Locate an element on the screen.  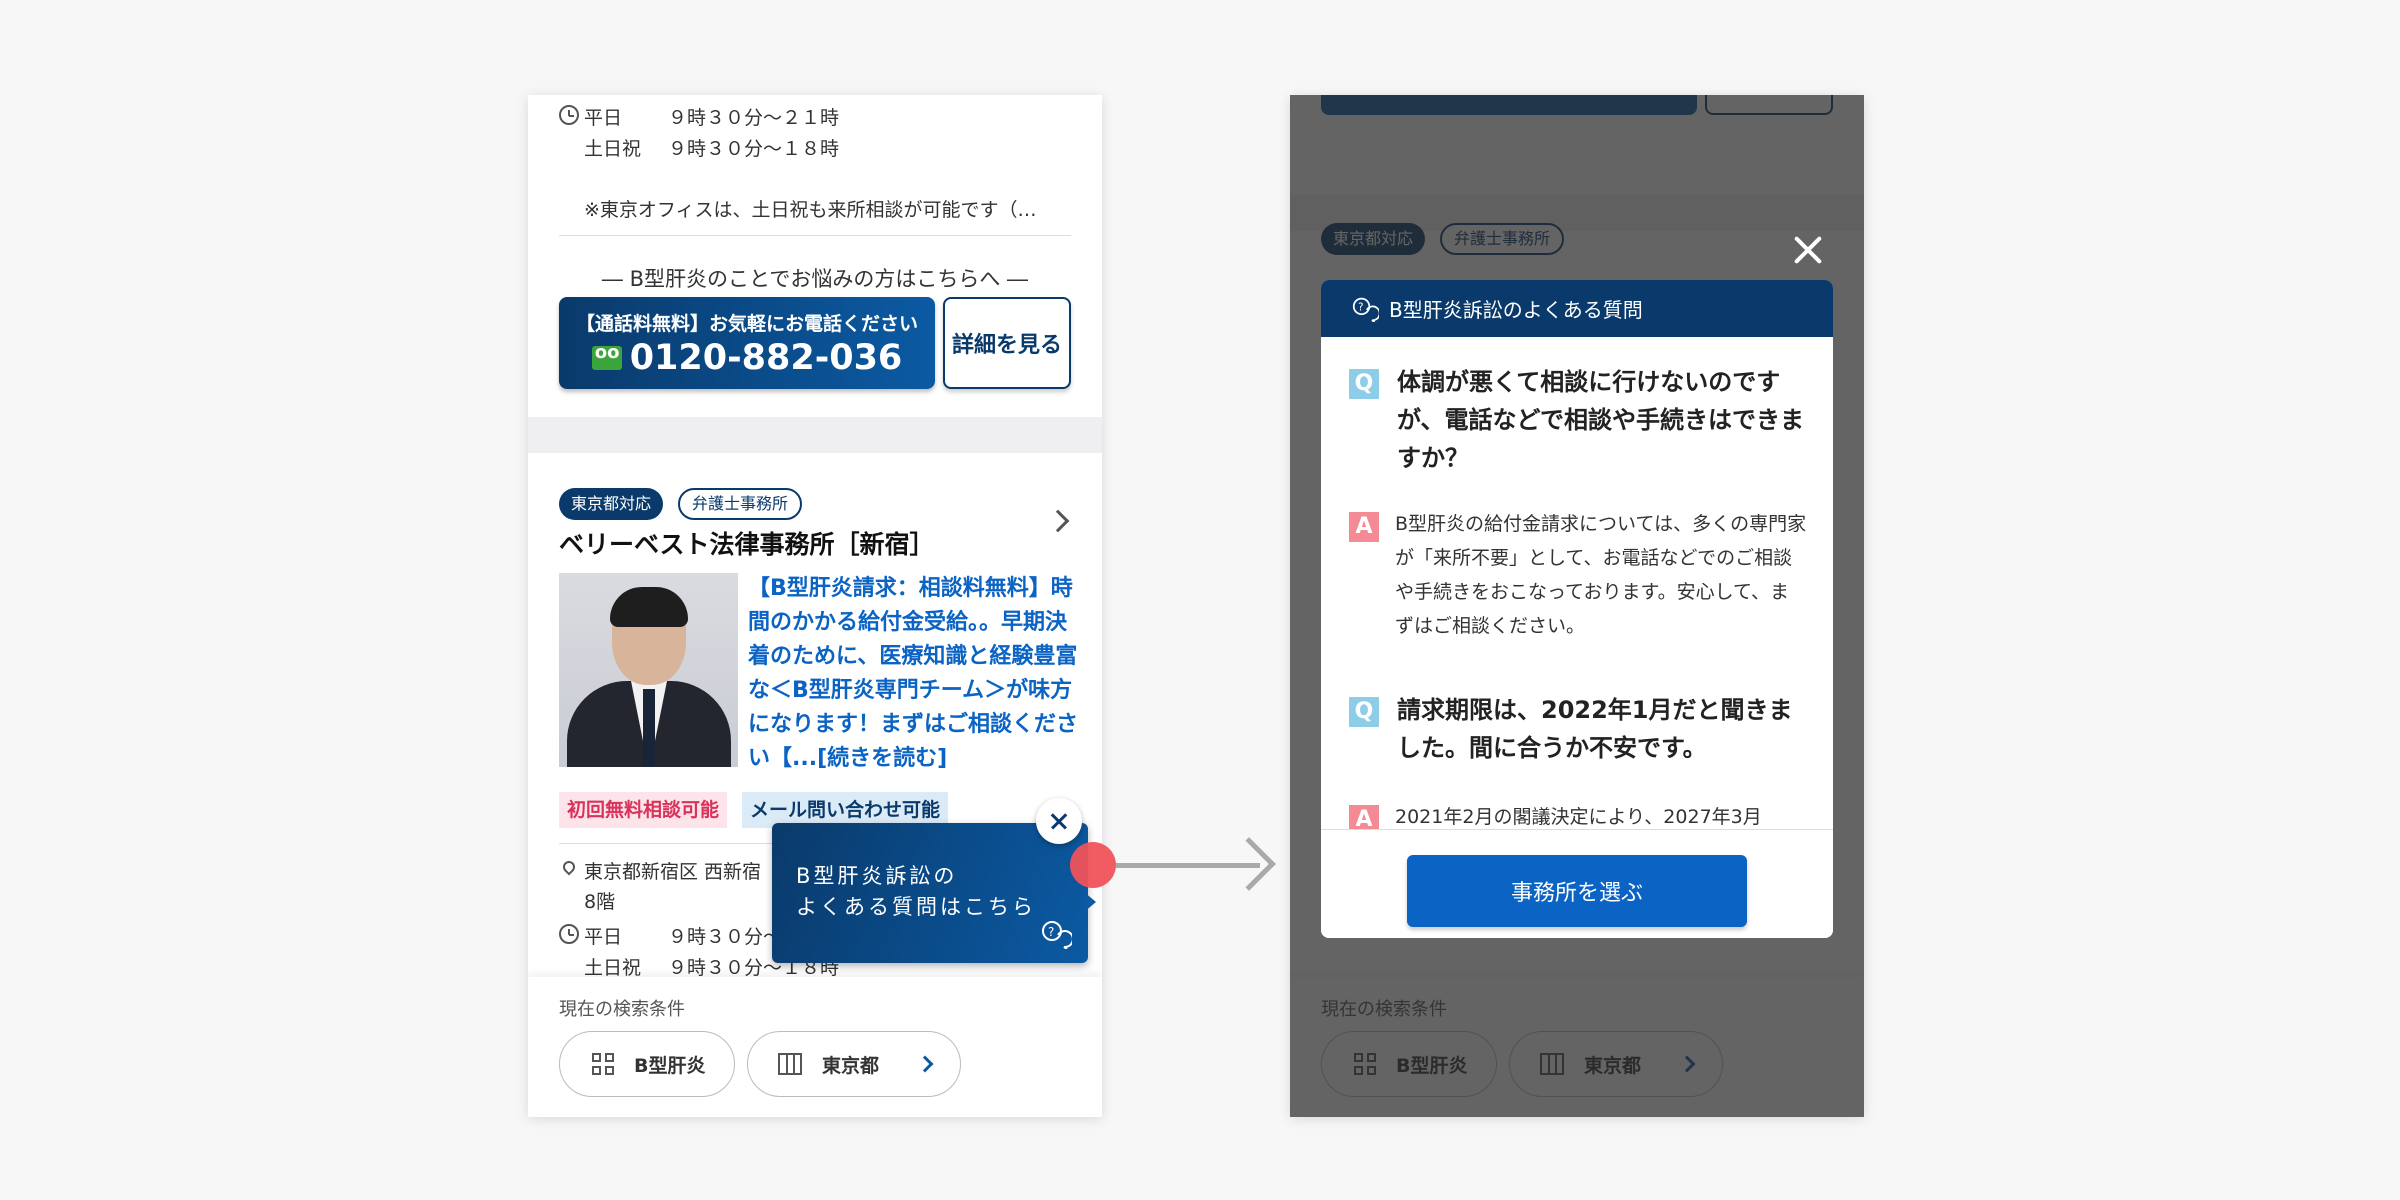
lawyer-photo is located at coordinates (648, 670).